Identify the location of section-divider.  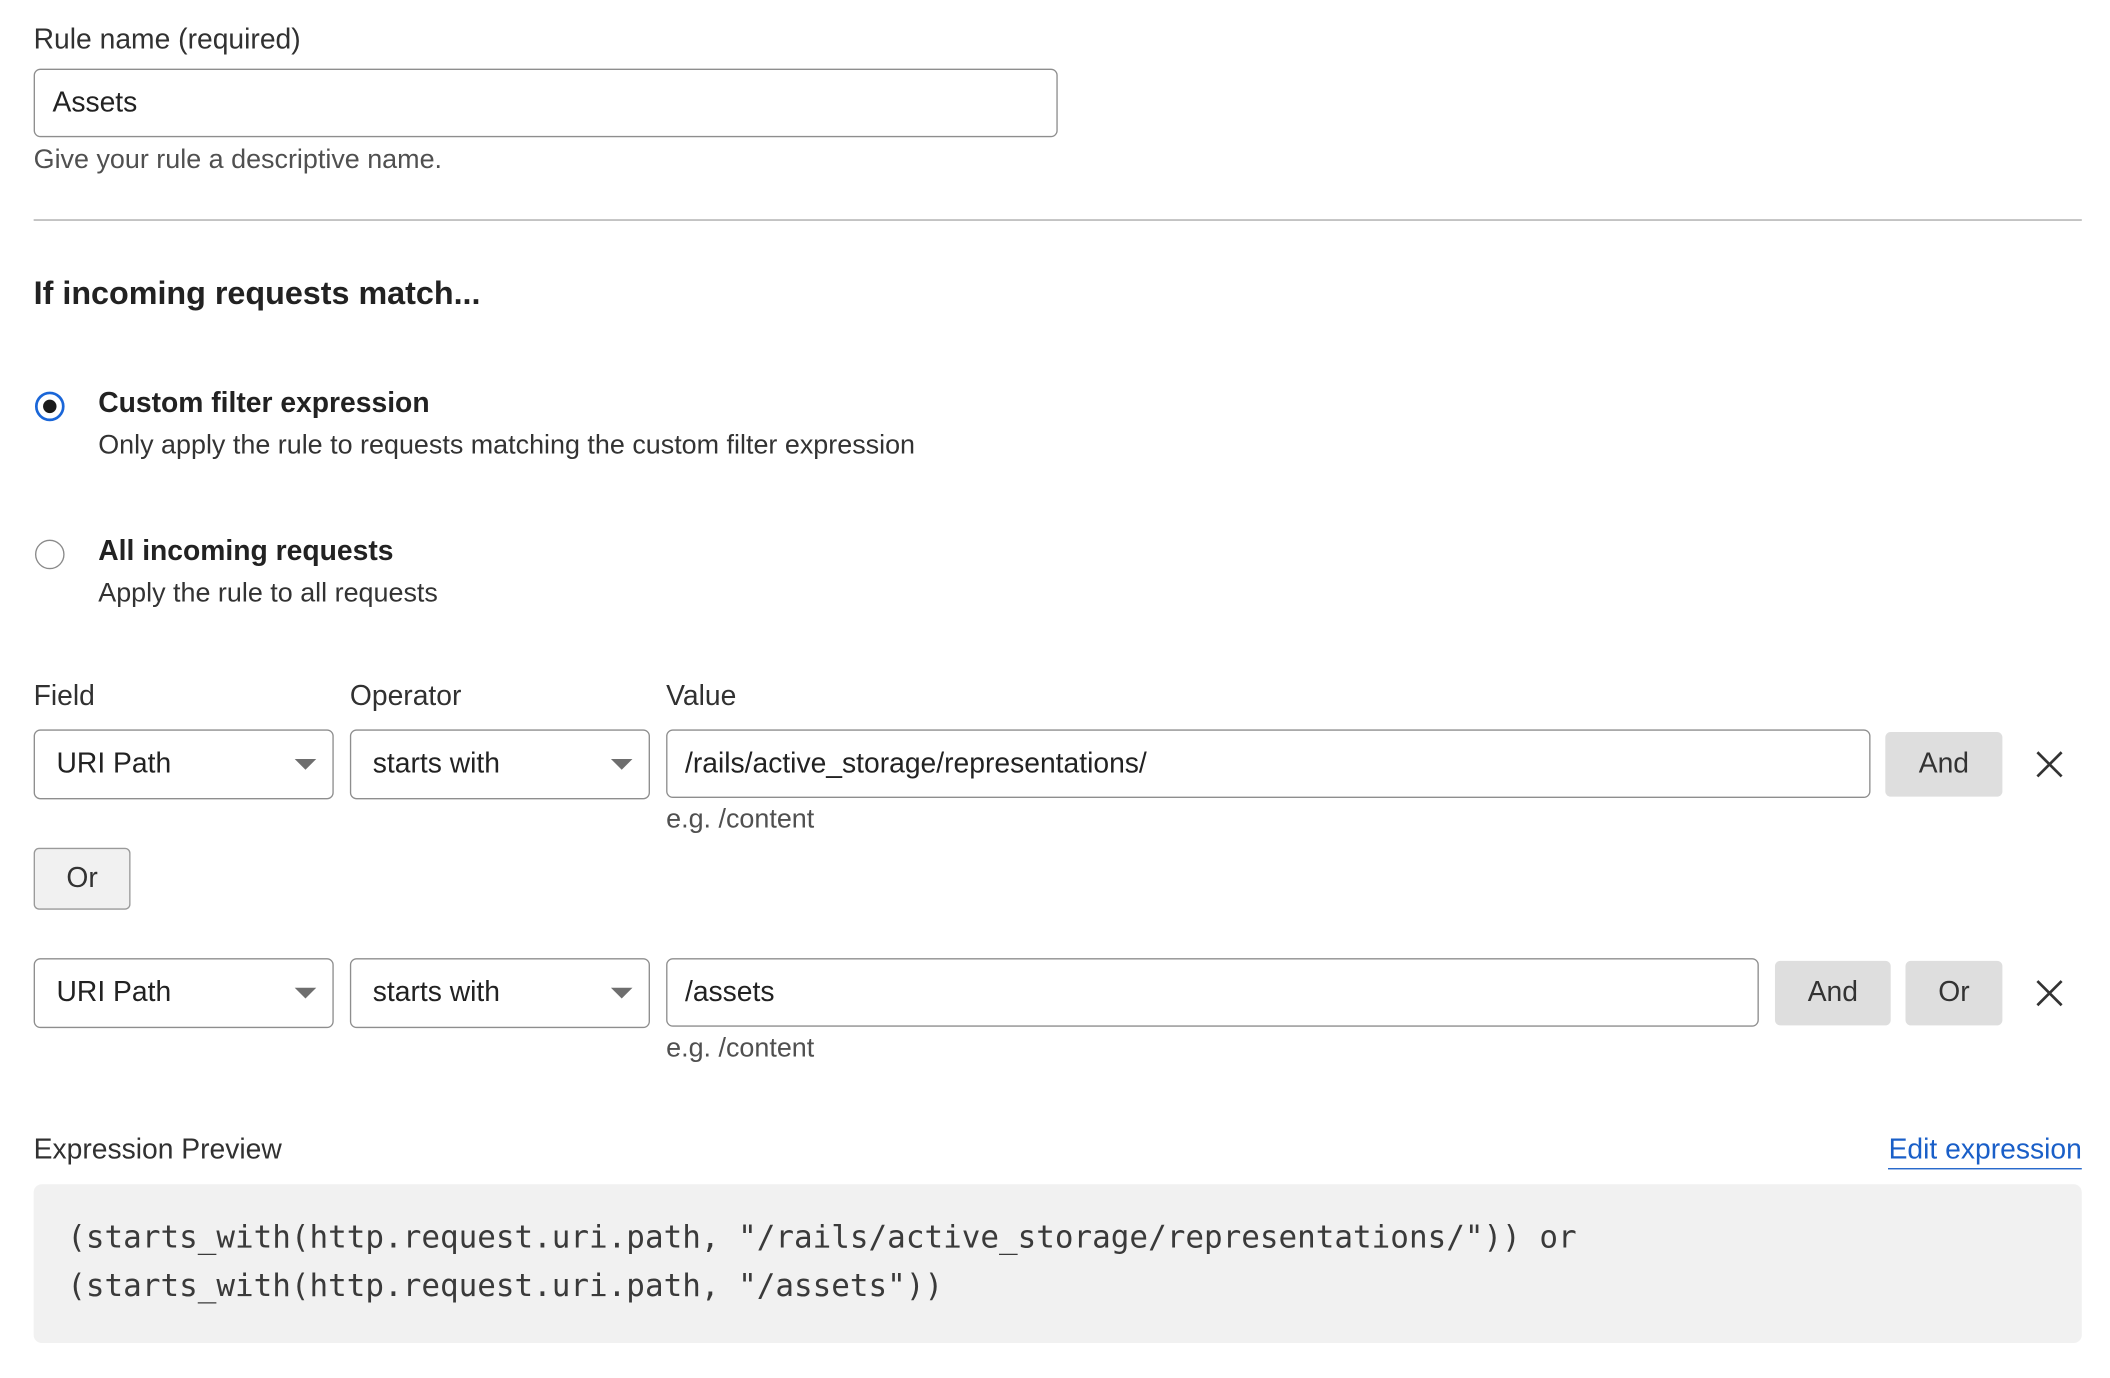
(1057, 220).